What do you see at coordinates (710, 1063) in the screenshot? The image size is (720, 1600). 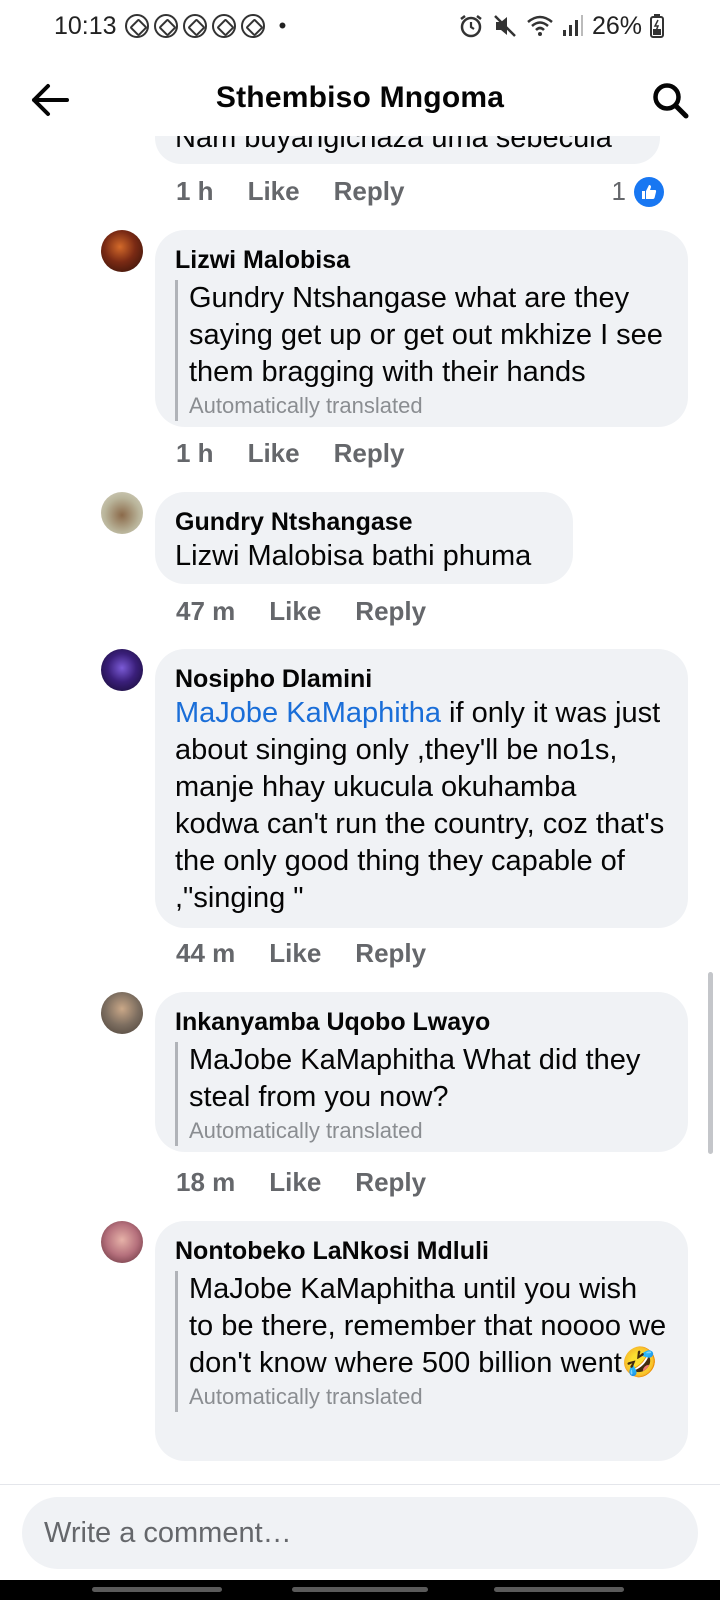 I see `scrollbar` at bounding box center [710, 1063].